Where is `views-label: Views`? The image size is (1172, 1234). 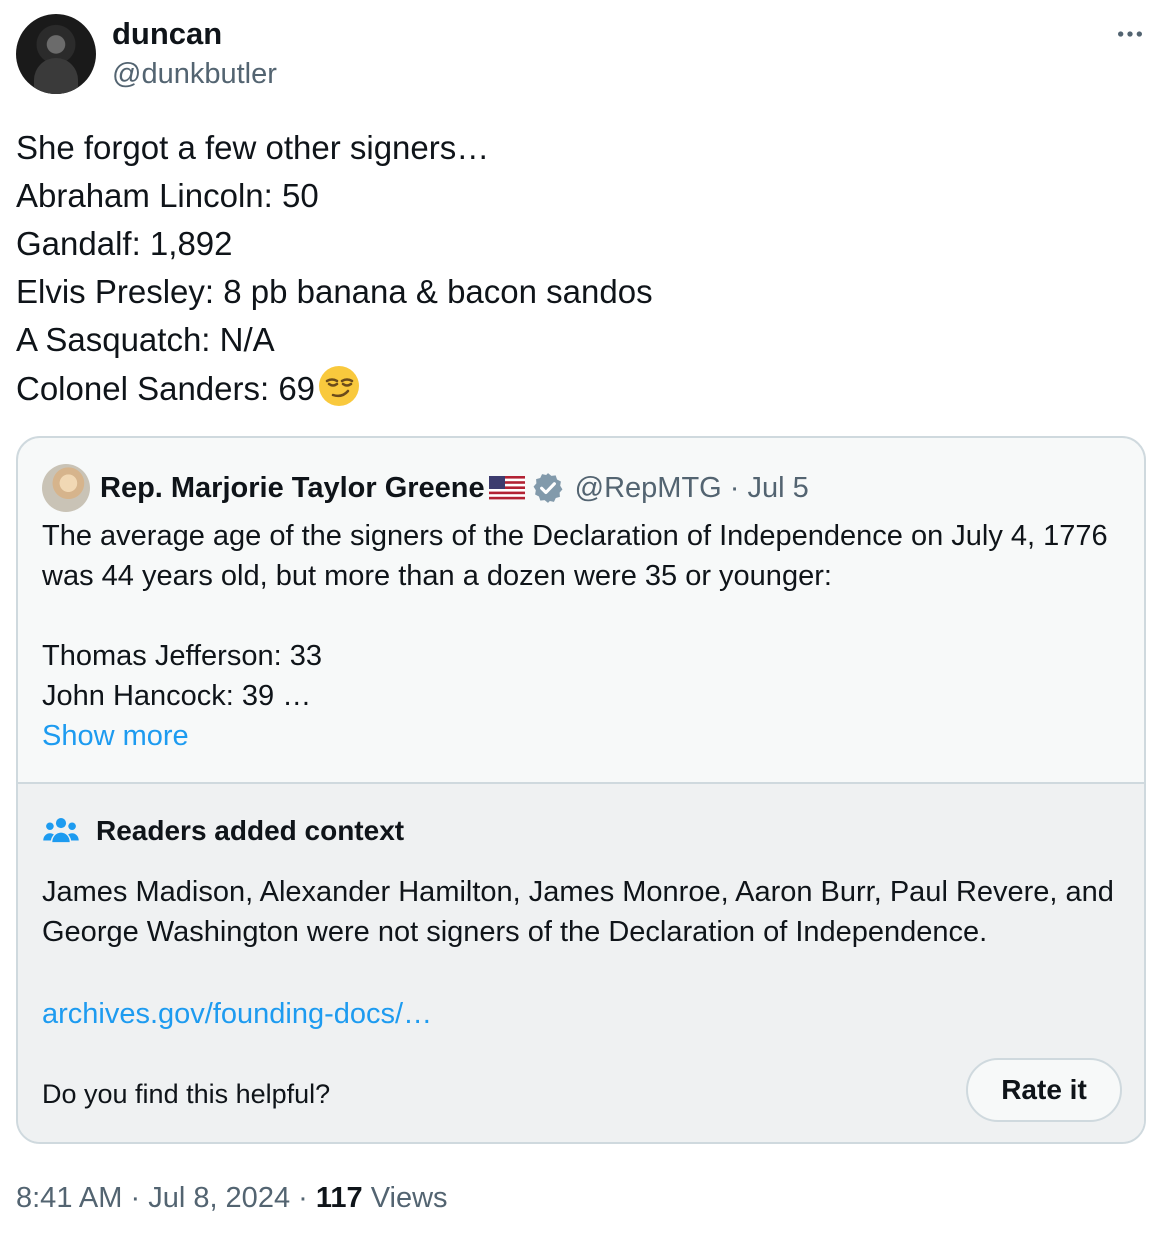
views-label: Views is located at coordinates (405, 1198).